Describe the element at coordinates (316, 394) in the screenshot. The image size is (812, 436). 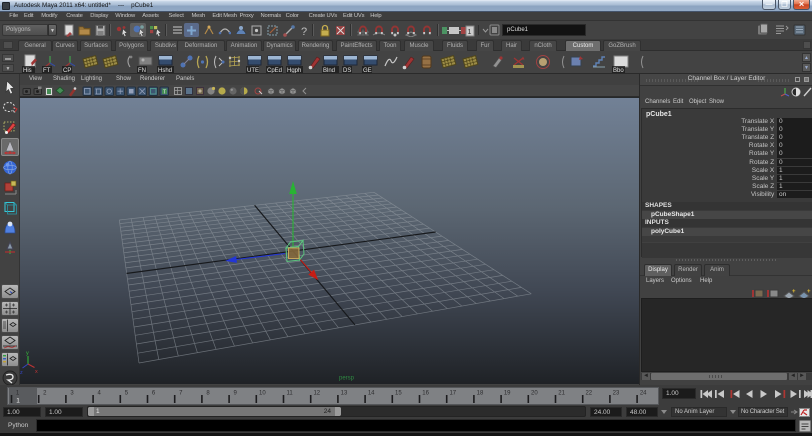
I see `svg-text: 12` at that location.